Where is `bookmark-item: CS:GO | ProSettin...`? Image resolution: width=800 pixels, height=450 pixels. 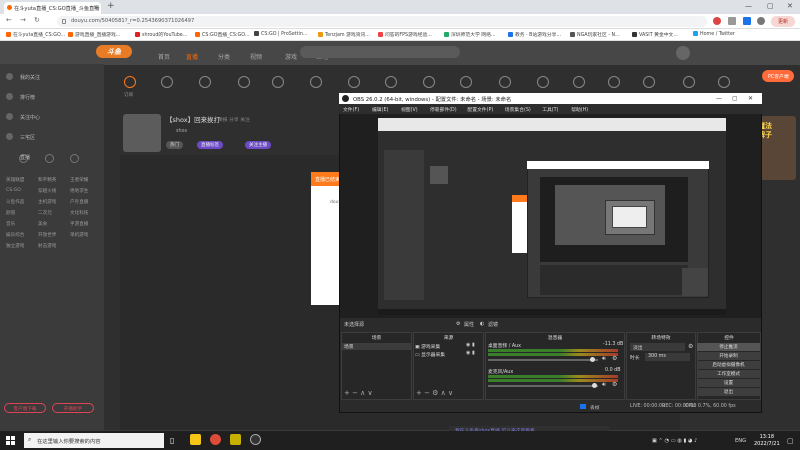 bookmark-item: CS:GO | ProSettin... is located at coordinates (280, 34).